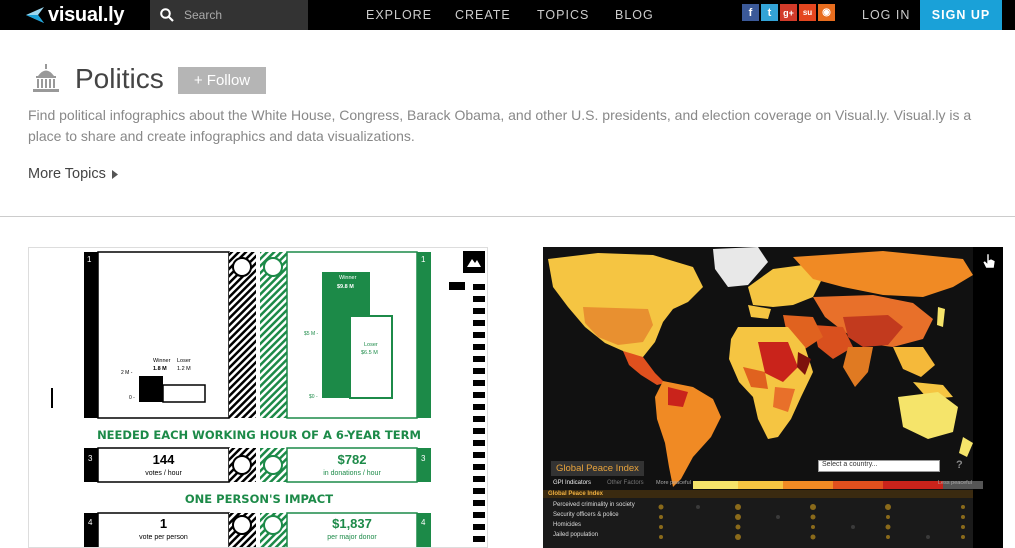 The image size is (1015, 548). What do you see at coordinates (167, 15) in the screenshot?
I see `search-icon` at bounding box center [167, 15].